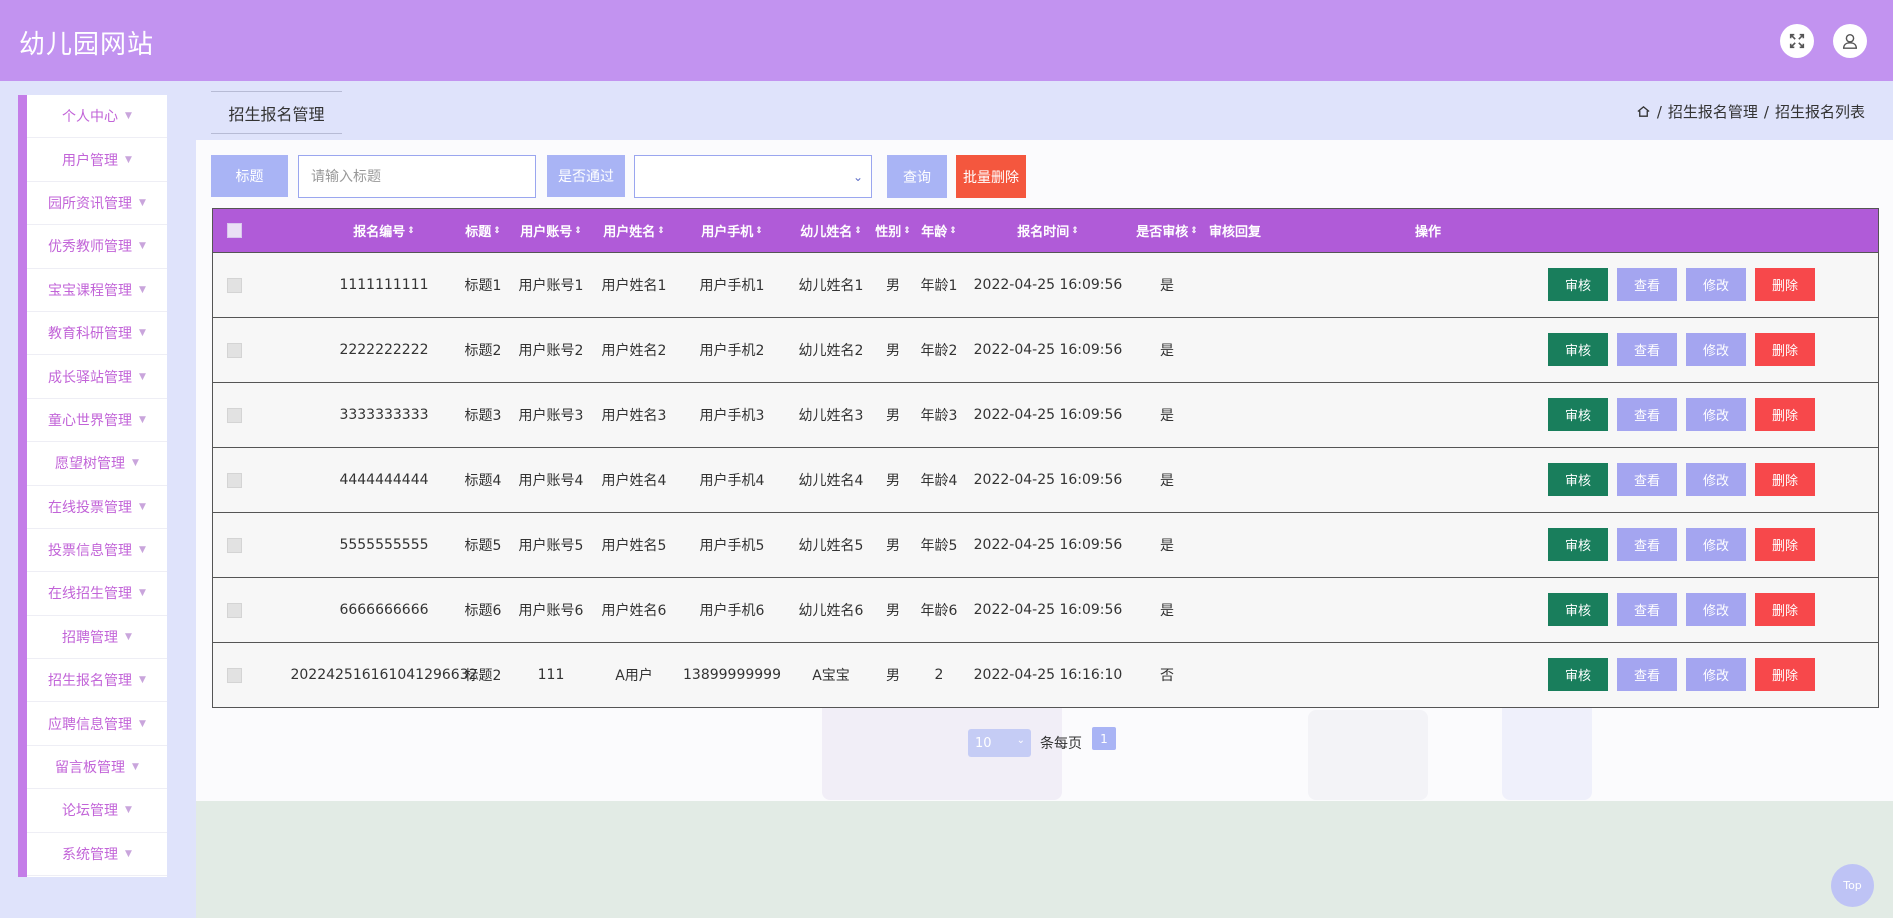 The height and width of the screenshot is (918, 1893). Describe the element at coordinates (90, 117) in the screenshot. I see `sidebar-item-label: 个人中心` at that location.